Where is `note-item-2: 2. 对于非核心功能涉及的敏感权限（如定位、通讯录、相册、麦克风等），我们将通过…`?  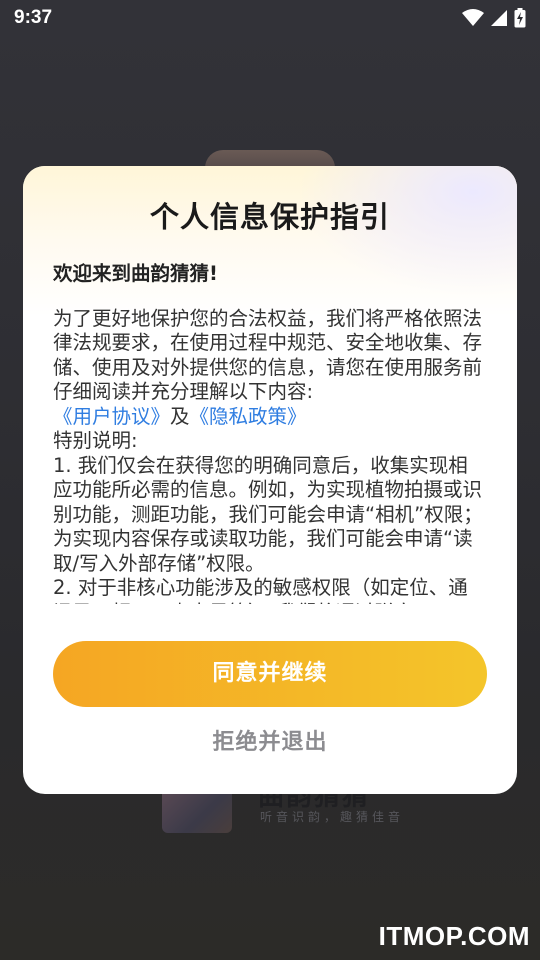 note-item-2: 2. 对于非核心功能涉及的敏感权限（如定位、通讯录、相册、麦克风等），我们将通过… is located at coordinates (260, 590).